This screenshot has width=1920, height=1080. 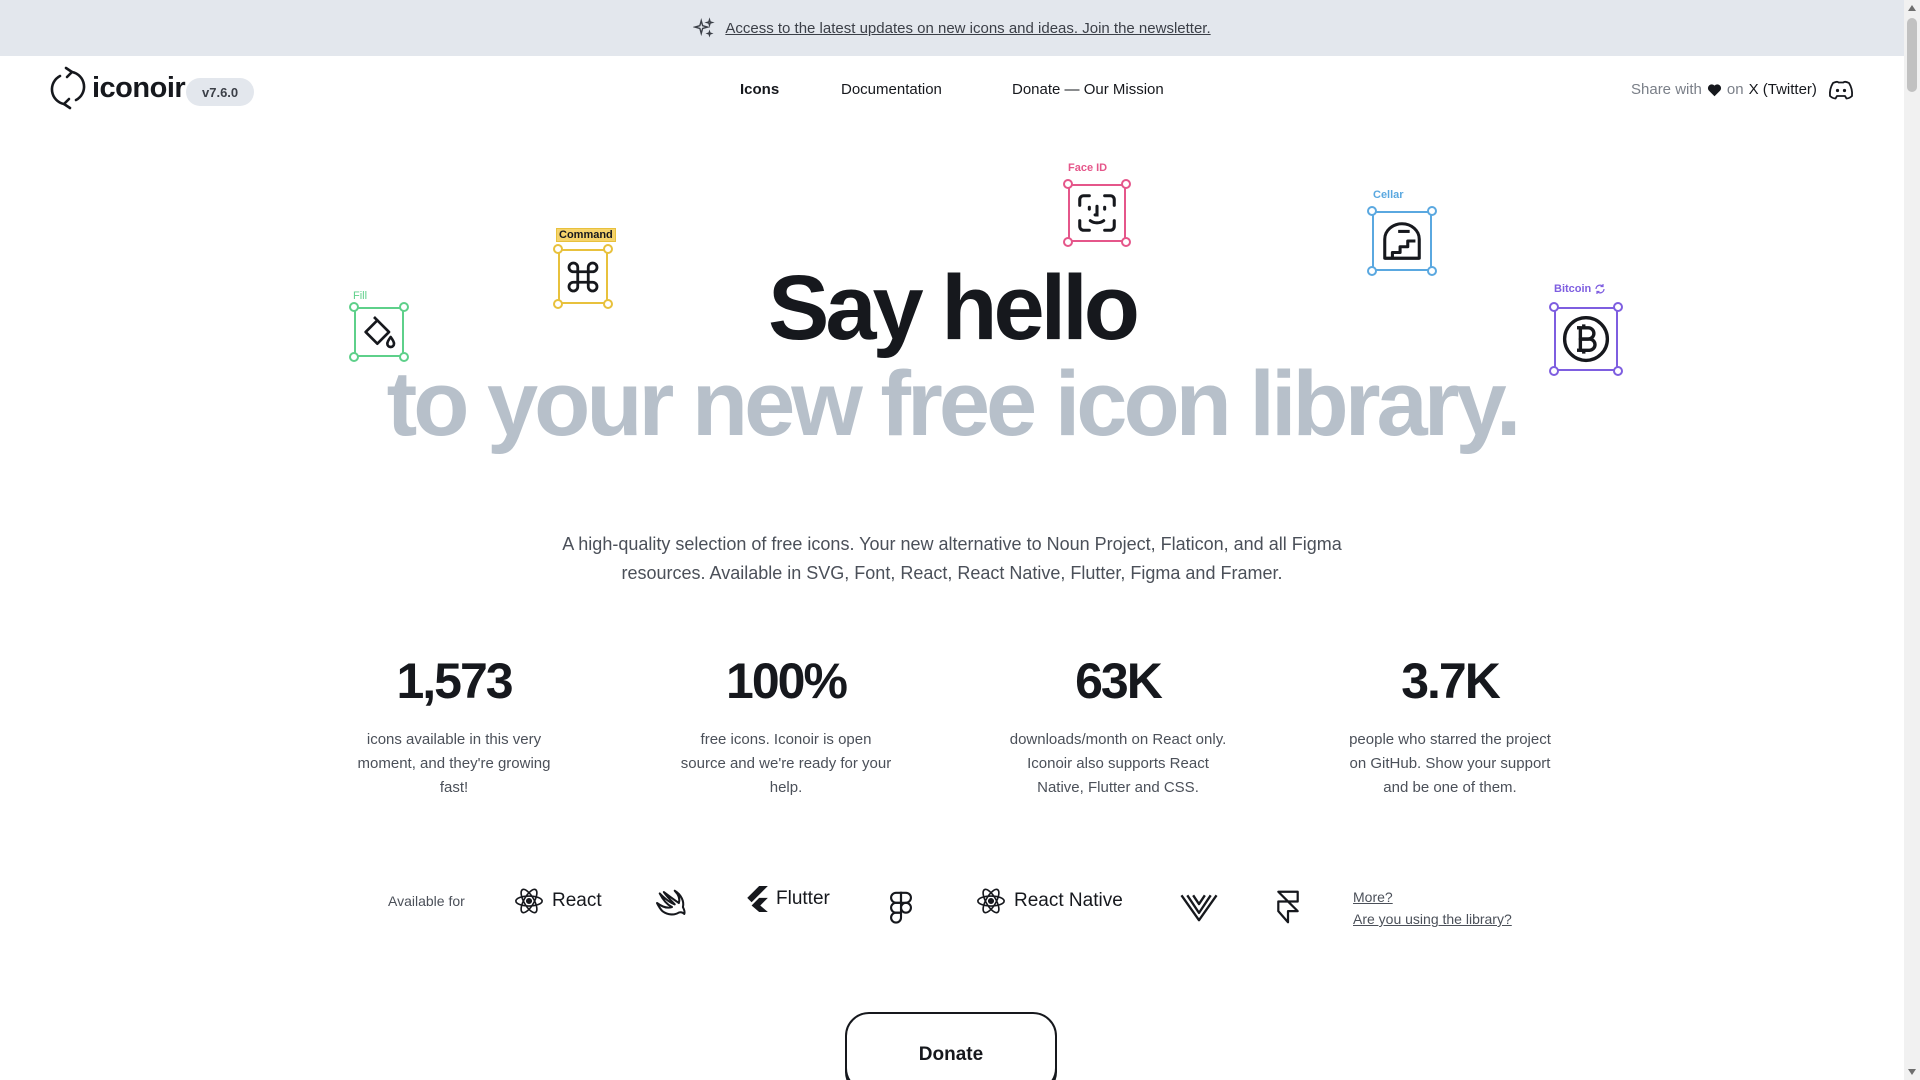 What do you see at coordinates (1912, 1072) in the screenshot?
I see `scroll-down-arrow-icon` at bounding box center [1912, 1072].